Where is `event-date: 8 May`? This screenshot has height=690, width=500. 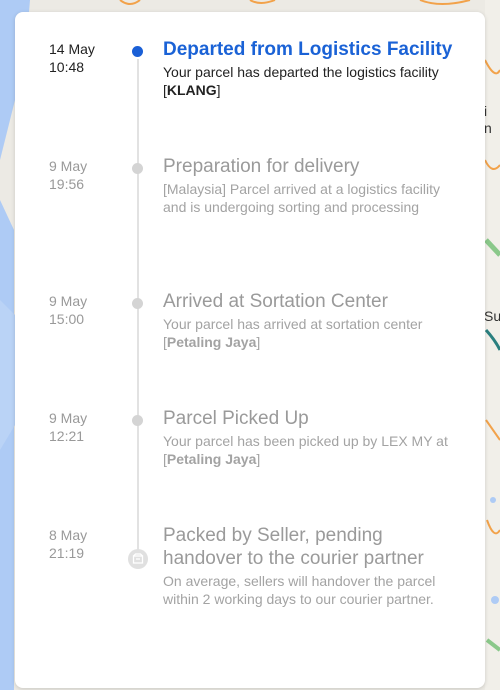 event-date: 8 May is located at coordinates (68, 535).